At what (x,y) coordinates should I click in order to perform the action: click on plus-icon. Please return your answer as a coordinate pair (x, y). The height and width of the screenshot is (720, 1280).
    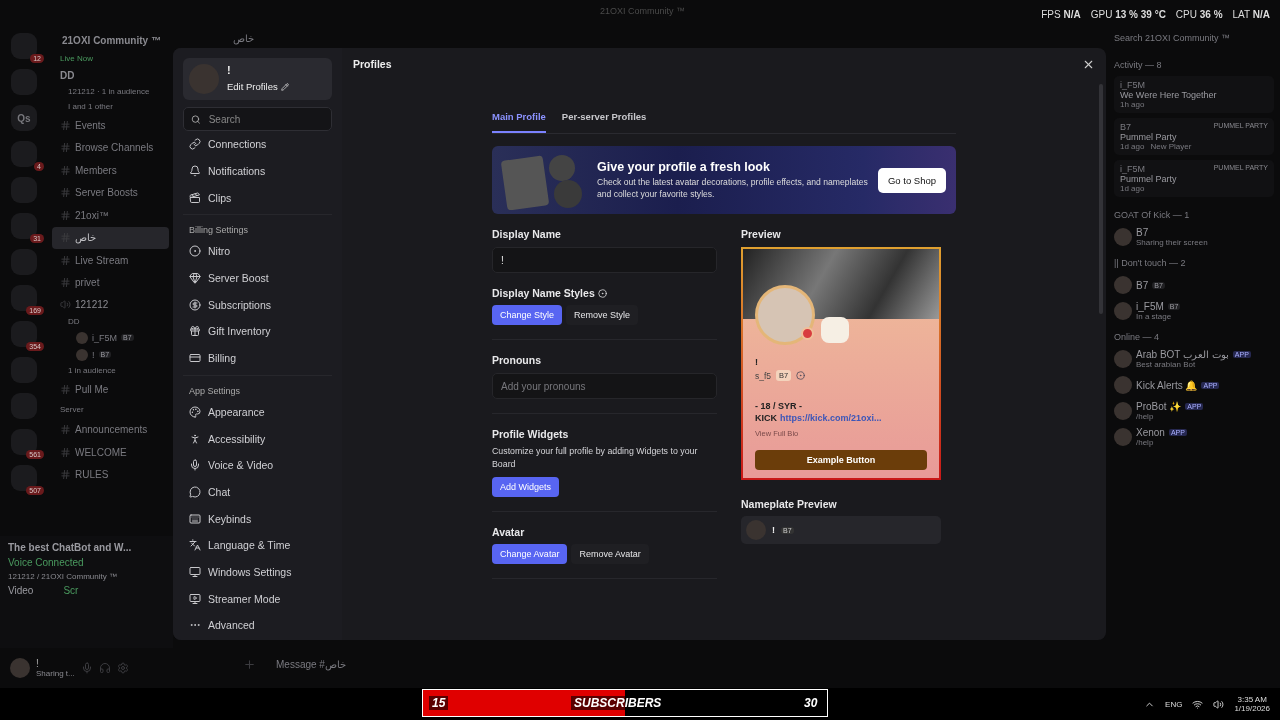
    Looking at the image, I should click on (249, 664).